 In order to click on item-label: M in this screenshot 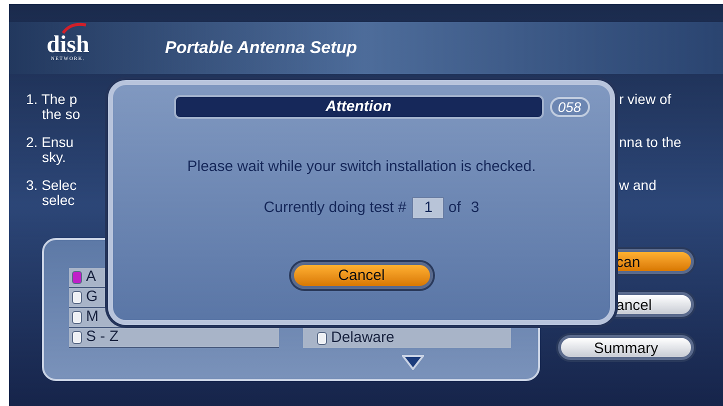, I will do `click(92, 317)`.